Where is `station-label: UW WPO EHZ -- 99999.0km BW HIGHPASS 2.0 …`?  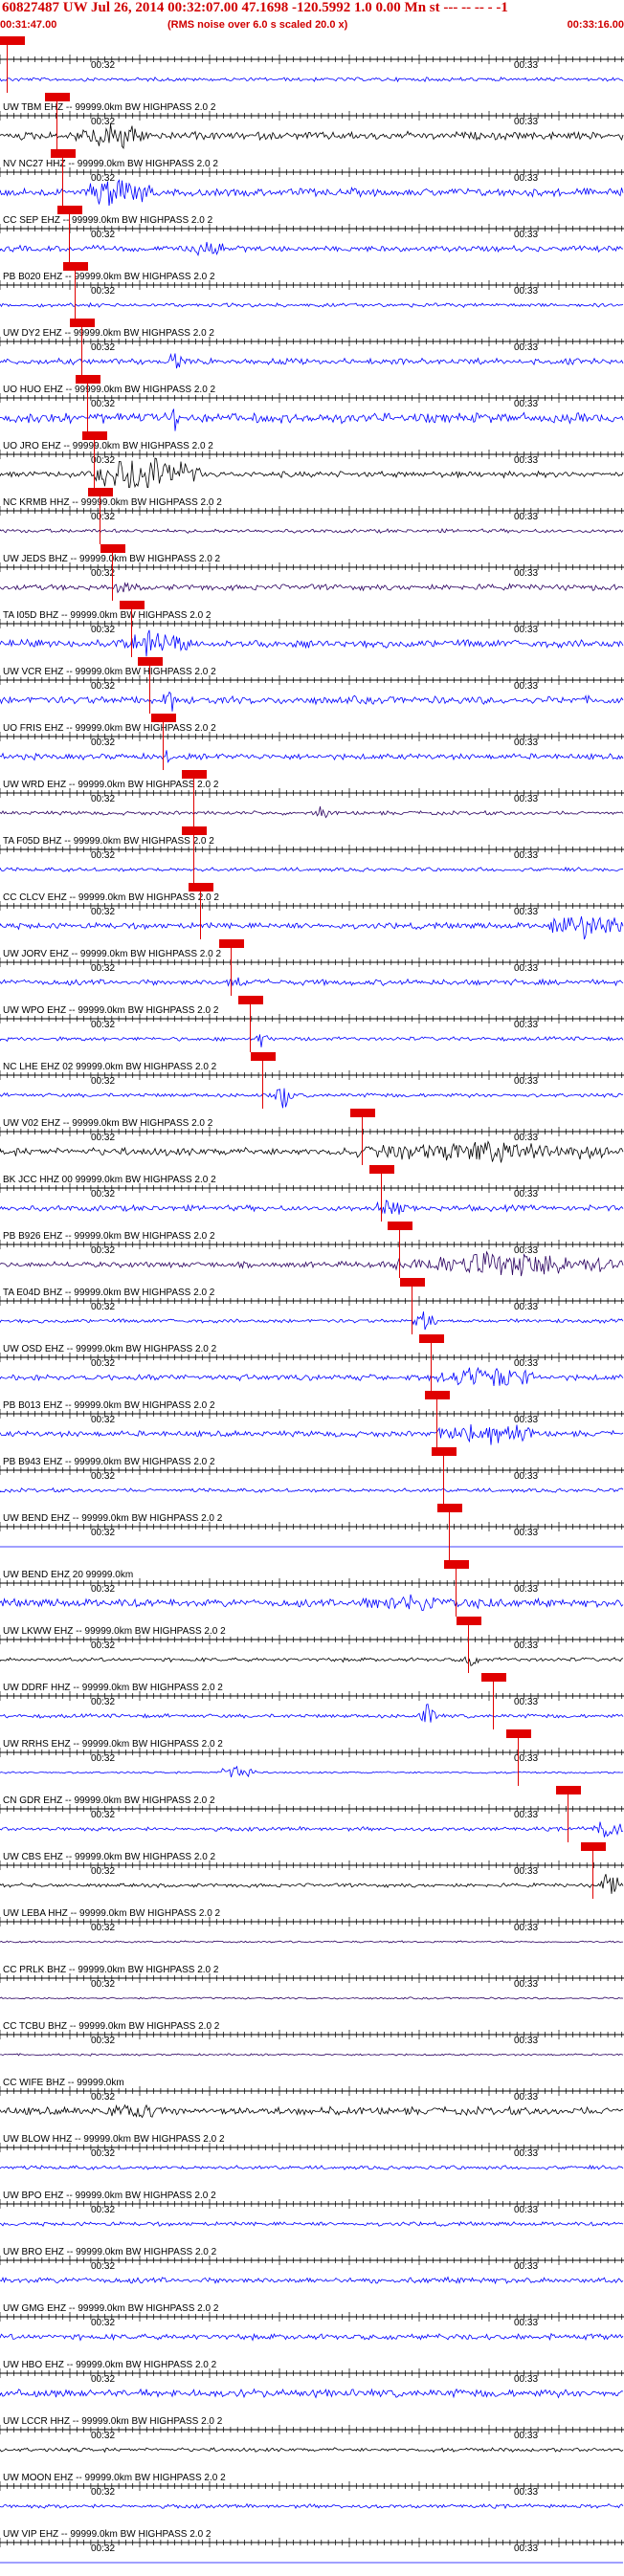 station-label: UW WPO EHZ -- 99999.0km BW HIGHPASS 2.0 … is located at coordinates (111, 1010).